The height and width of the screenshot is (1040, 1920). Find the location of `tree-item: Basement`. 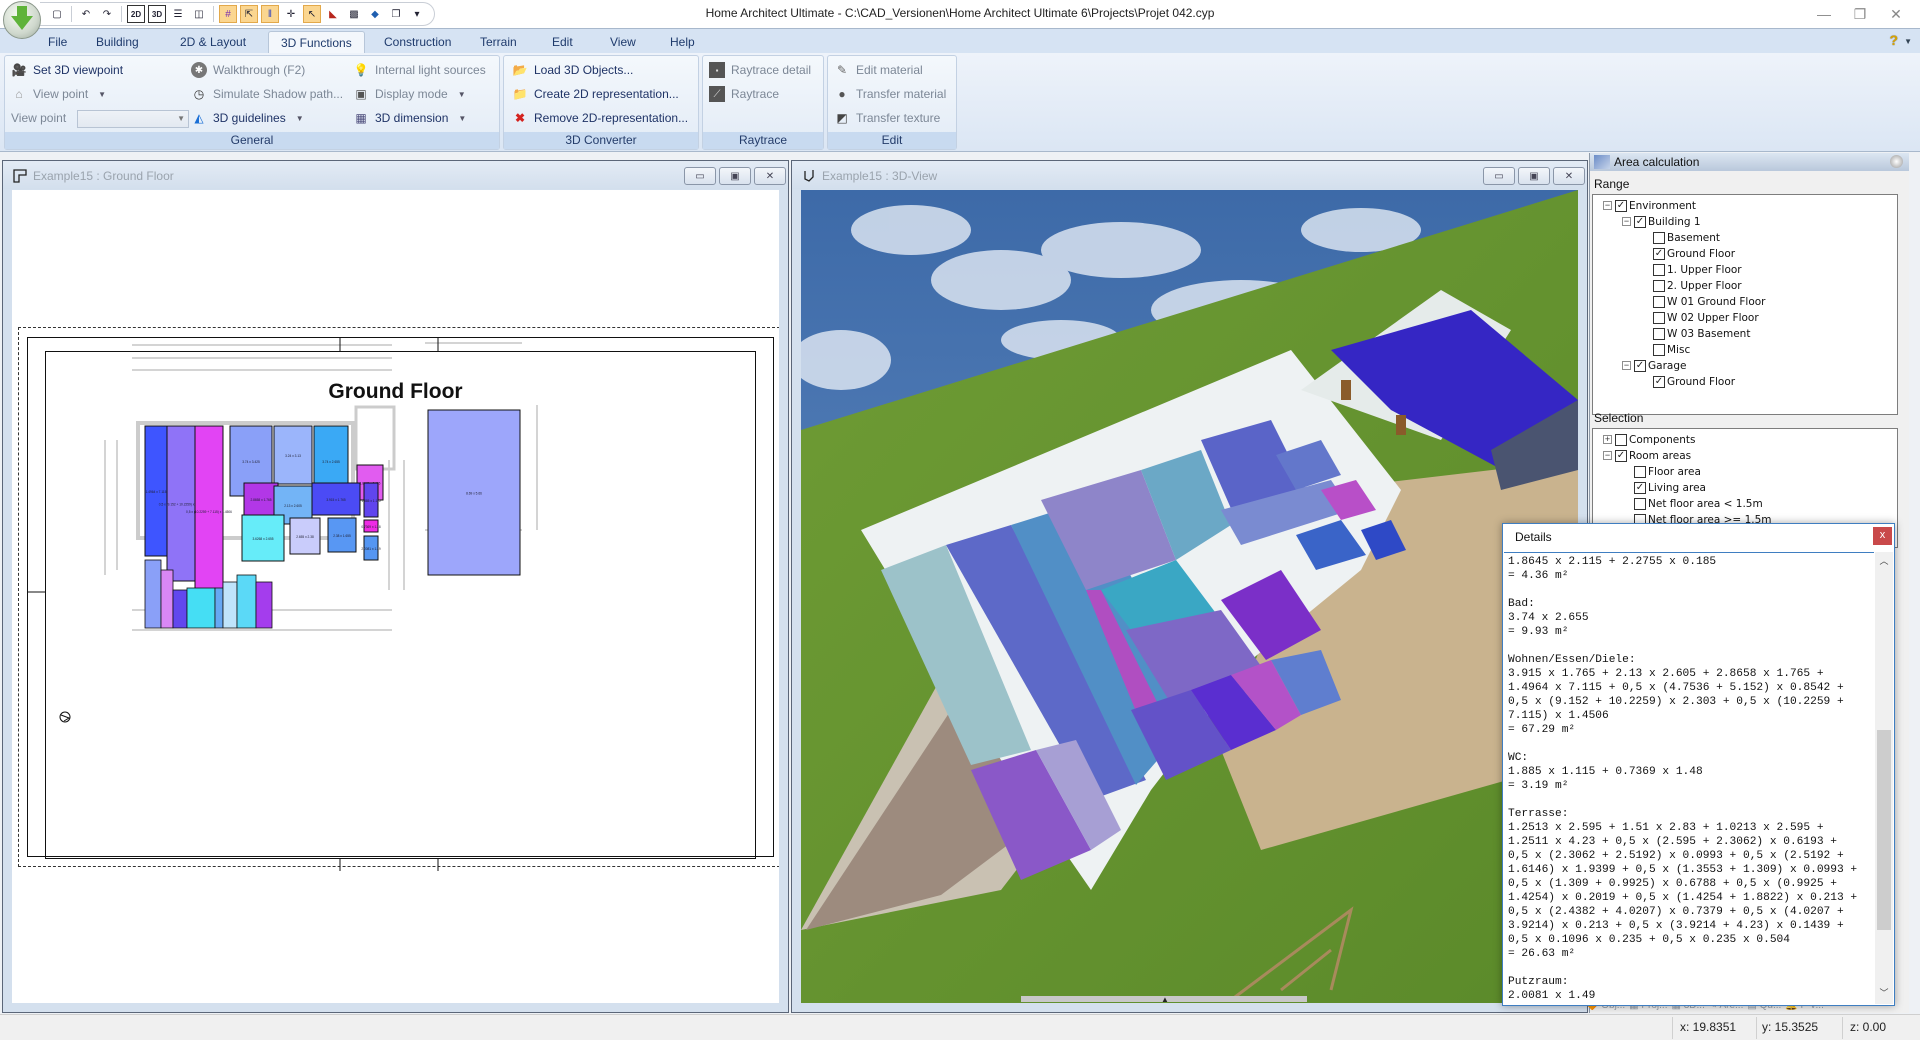

tree-item: Basement is located at coordinates (1686, 237).